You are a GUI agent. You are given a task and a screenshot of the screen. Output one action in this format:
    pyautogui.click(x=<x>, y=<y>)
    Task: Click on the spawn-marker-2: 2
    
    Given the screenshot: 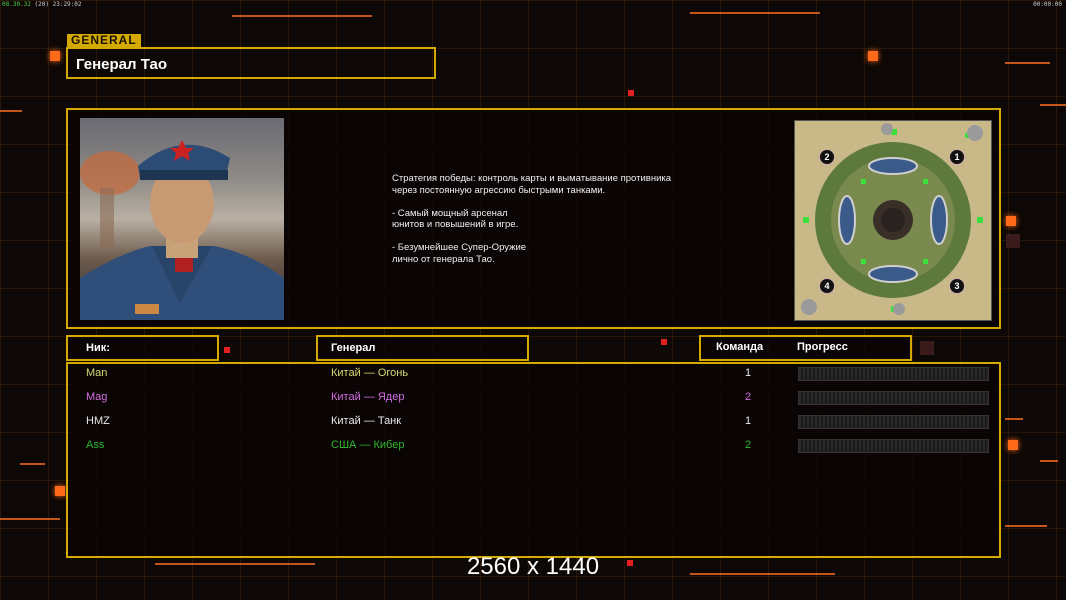 What is the action you would take?
    pyautogui.click(x=827, y=157)
    